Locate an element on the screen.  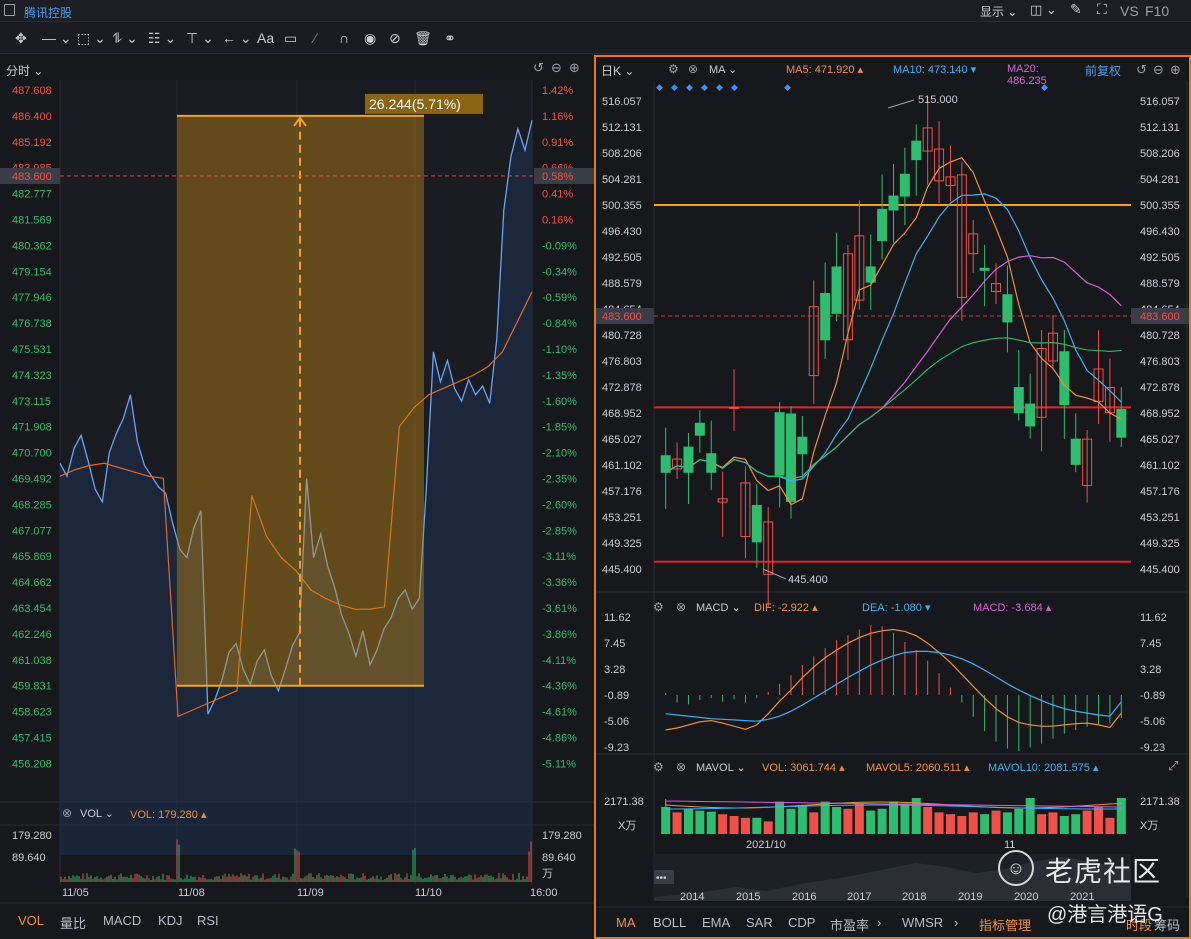
vol-tick-label: 179.280 is located at coordinates (32, 836).